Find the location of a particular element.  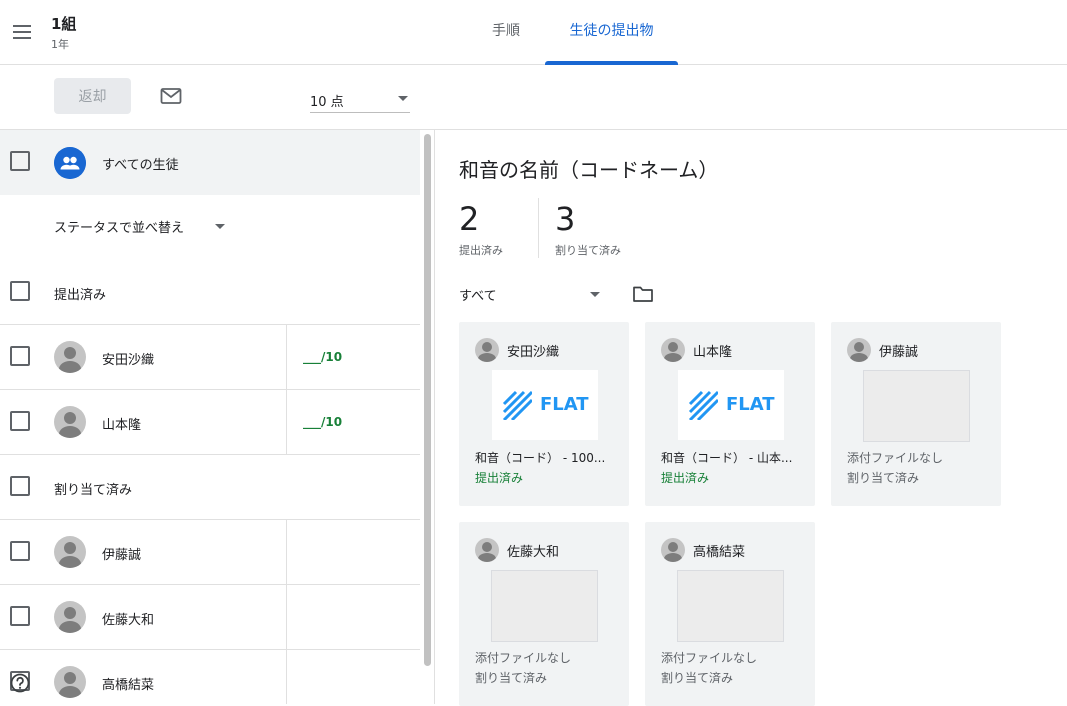

student-row: 安田沙織 ___/10 is located at coordinates (210, 357).